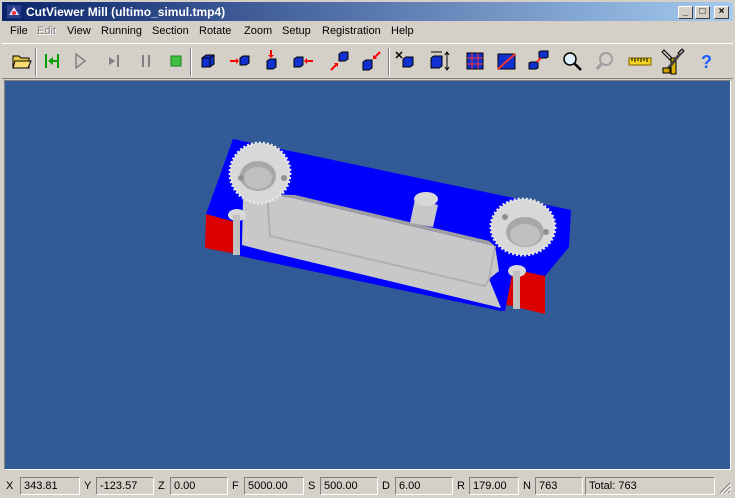 This screenshot has width=735, height=498. I want to click on pause-icon, so click(146, 61).